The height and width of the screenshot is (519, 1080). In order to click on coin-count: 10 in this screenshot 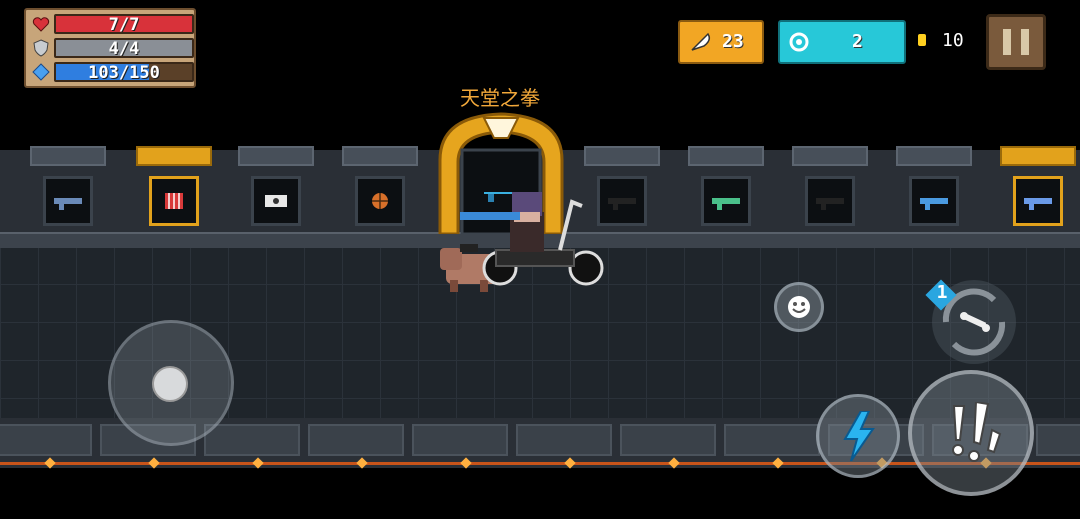, I will do `click(953, 40)`.